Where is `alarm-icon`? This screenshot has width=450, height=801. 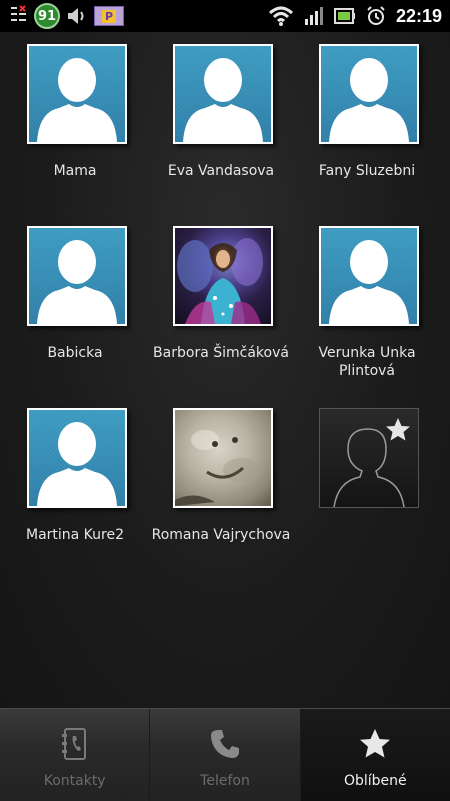 alarm-icon is located at coordinates (376, 16).